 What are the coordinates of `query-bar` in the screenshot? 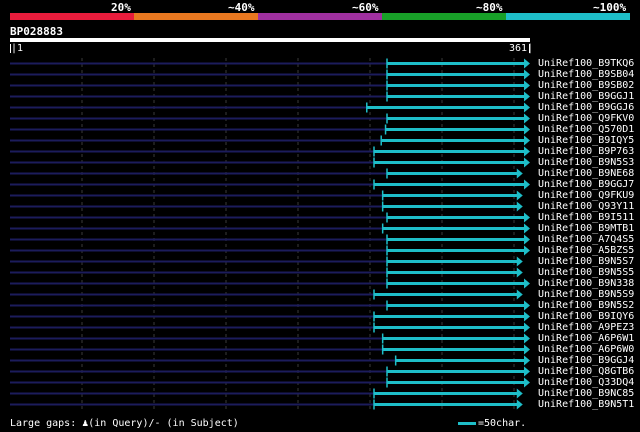 It's located at (270, 40).